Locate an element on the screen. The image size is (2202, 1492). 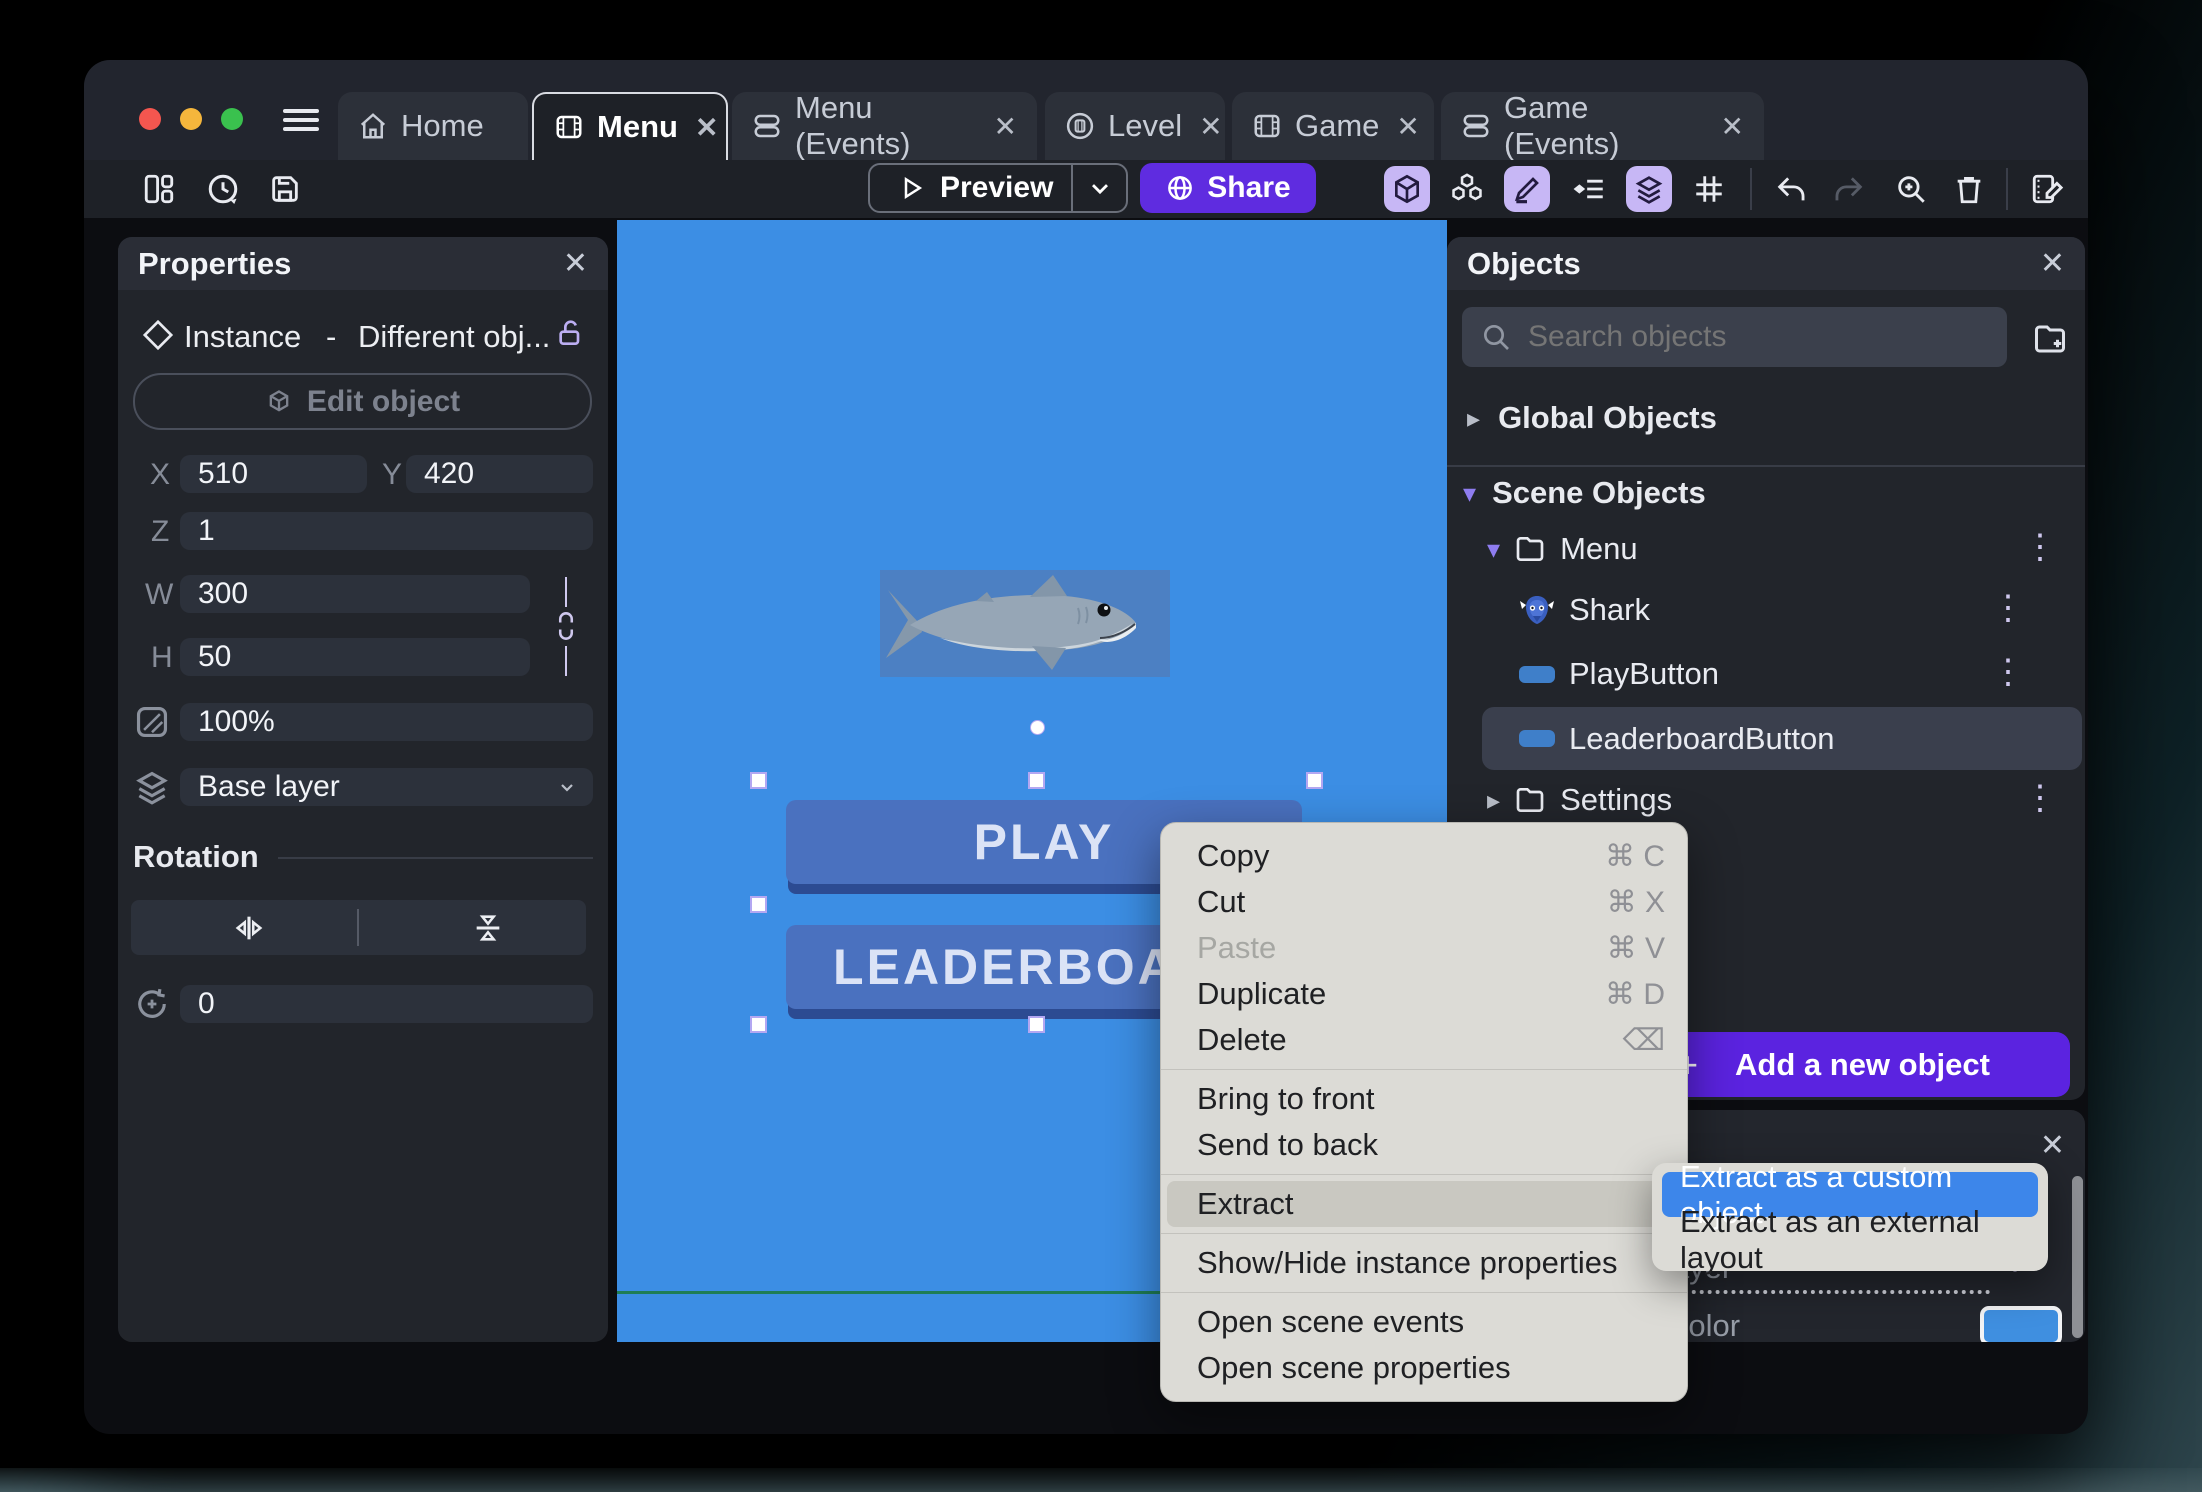
menu-item-show-hide-instance-properties: Show/Hide instance properties is located at coordinates (1424, 1263).